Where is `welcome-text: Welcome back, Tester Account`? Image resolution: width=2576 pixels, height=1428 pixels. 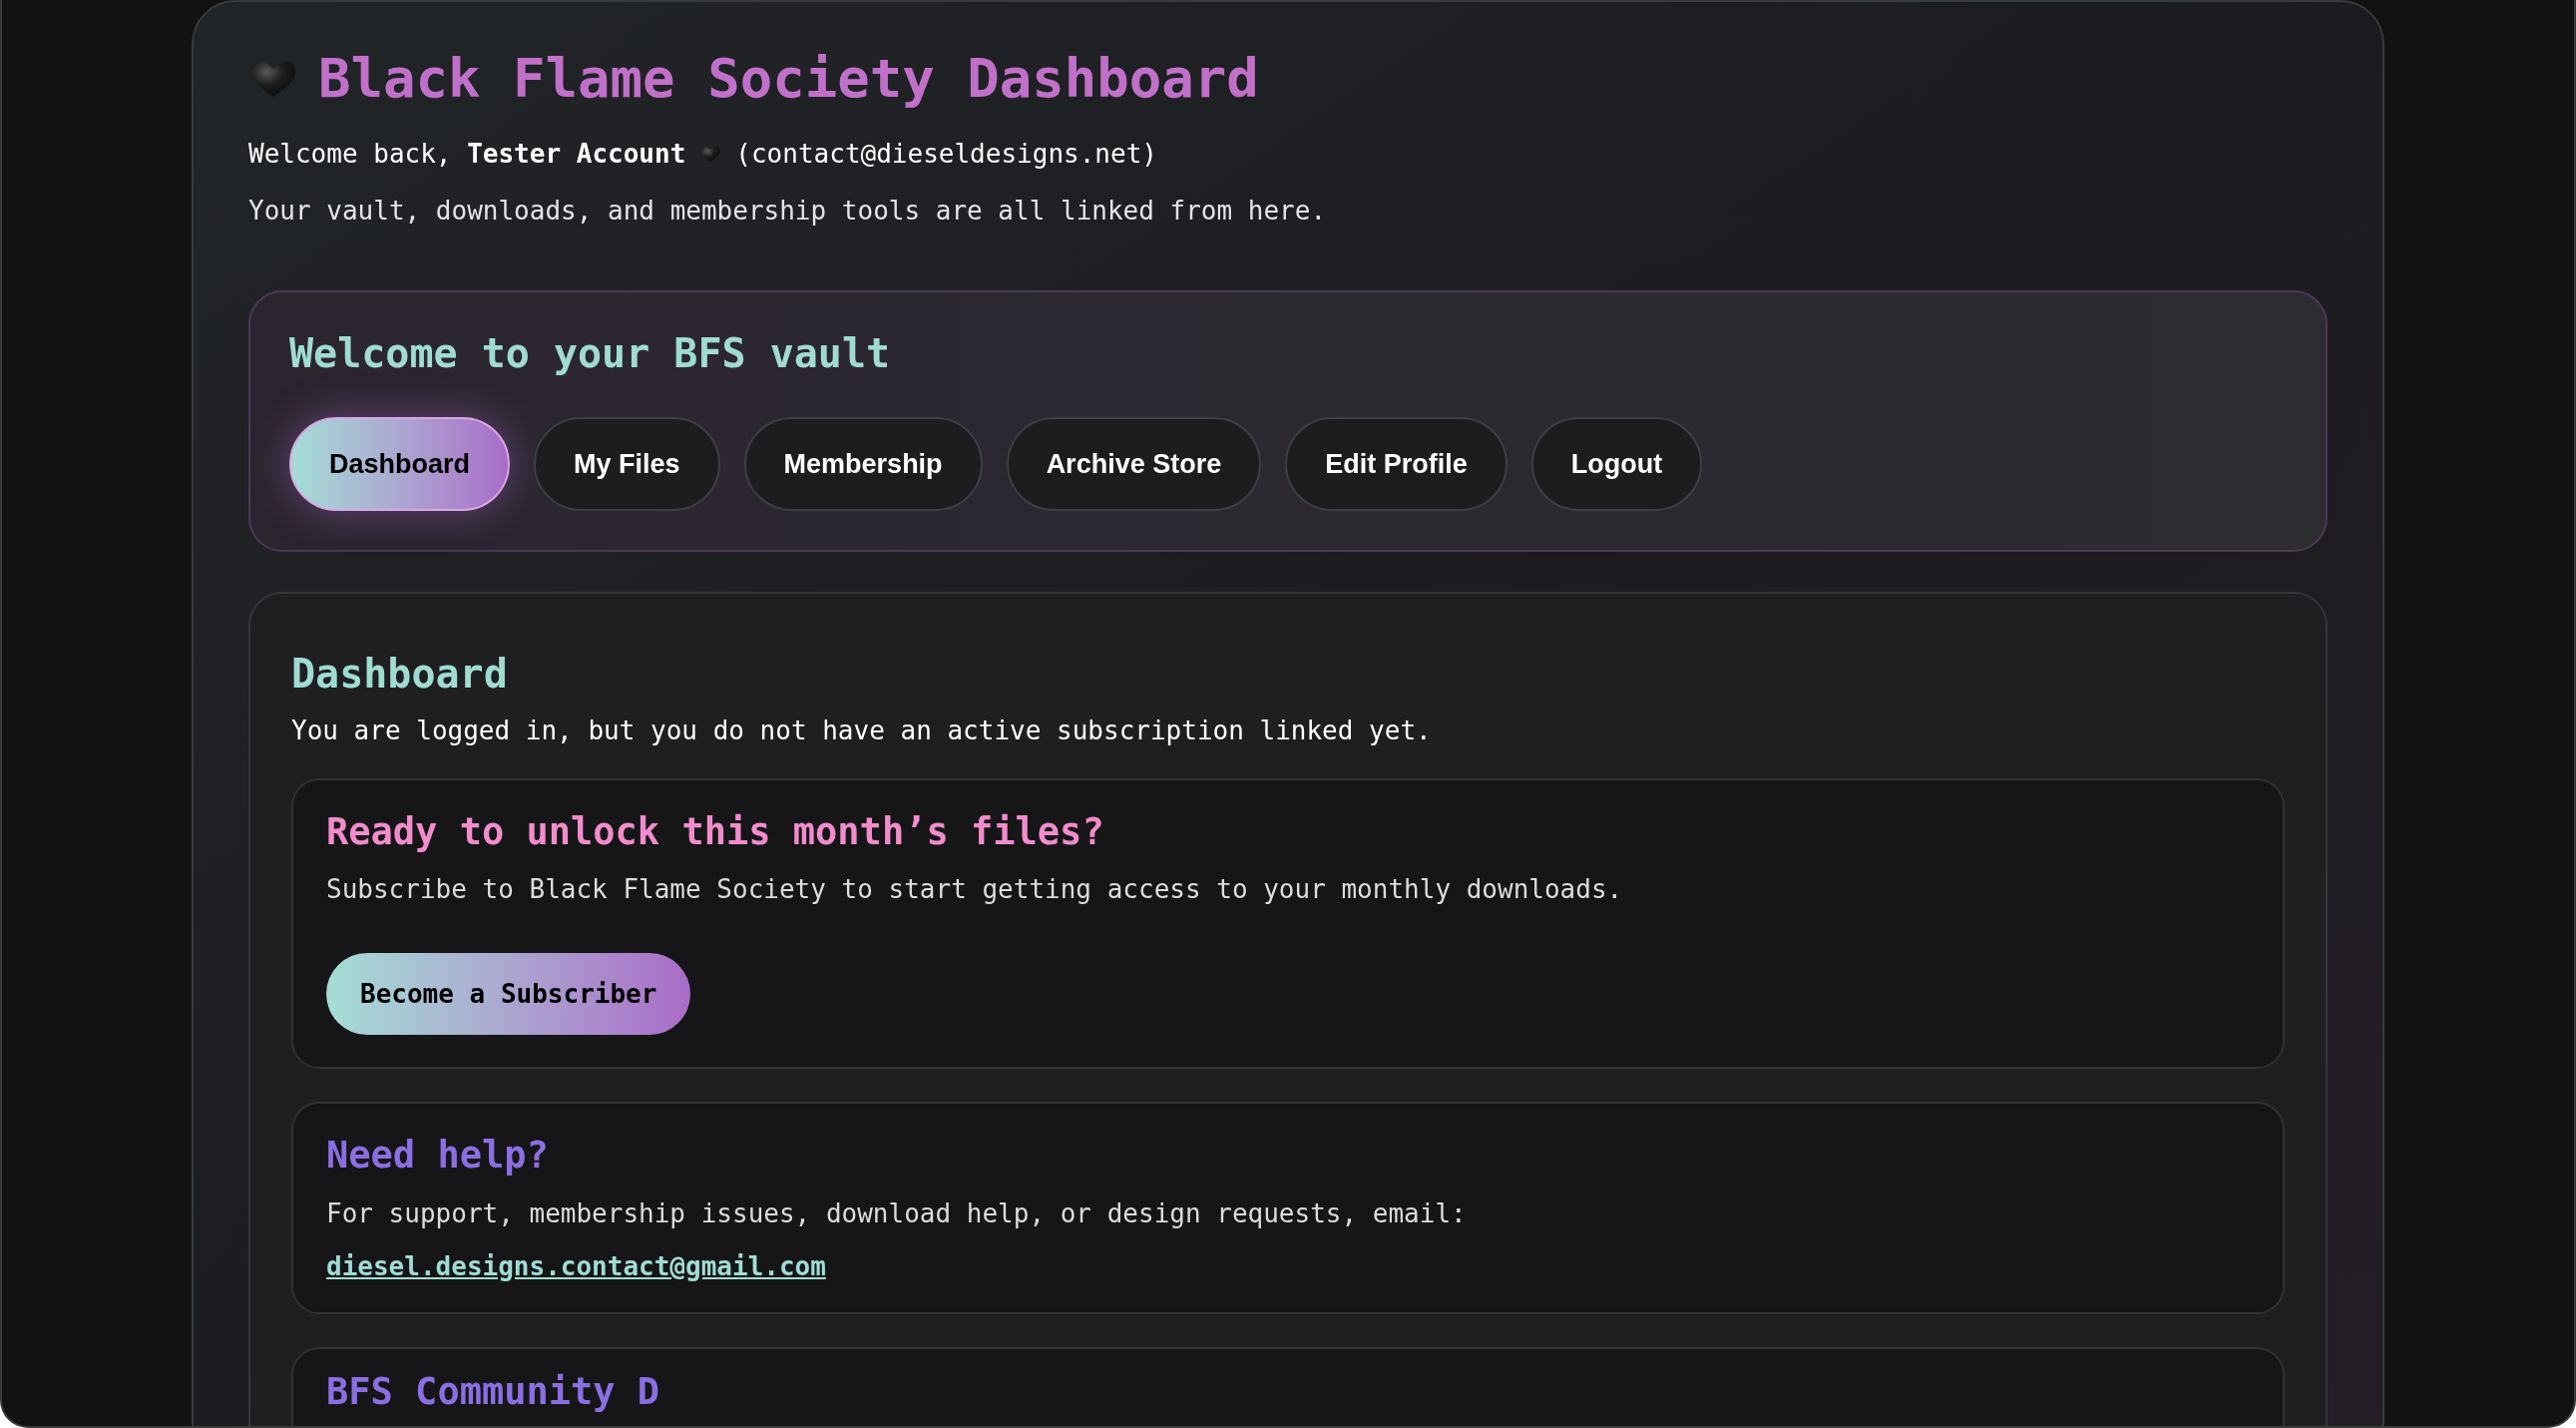
welcome-text: Welcome back, Tester Account is located at coordinates (467, 154).